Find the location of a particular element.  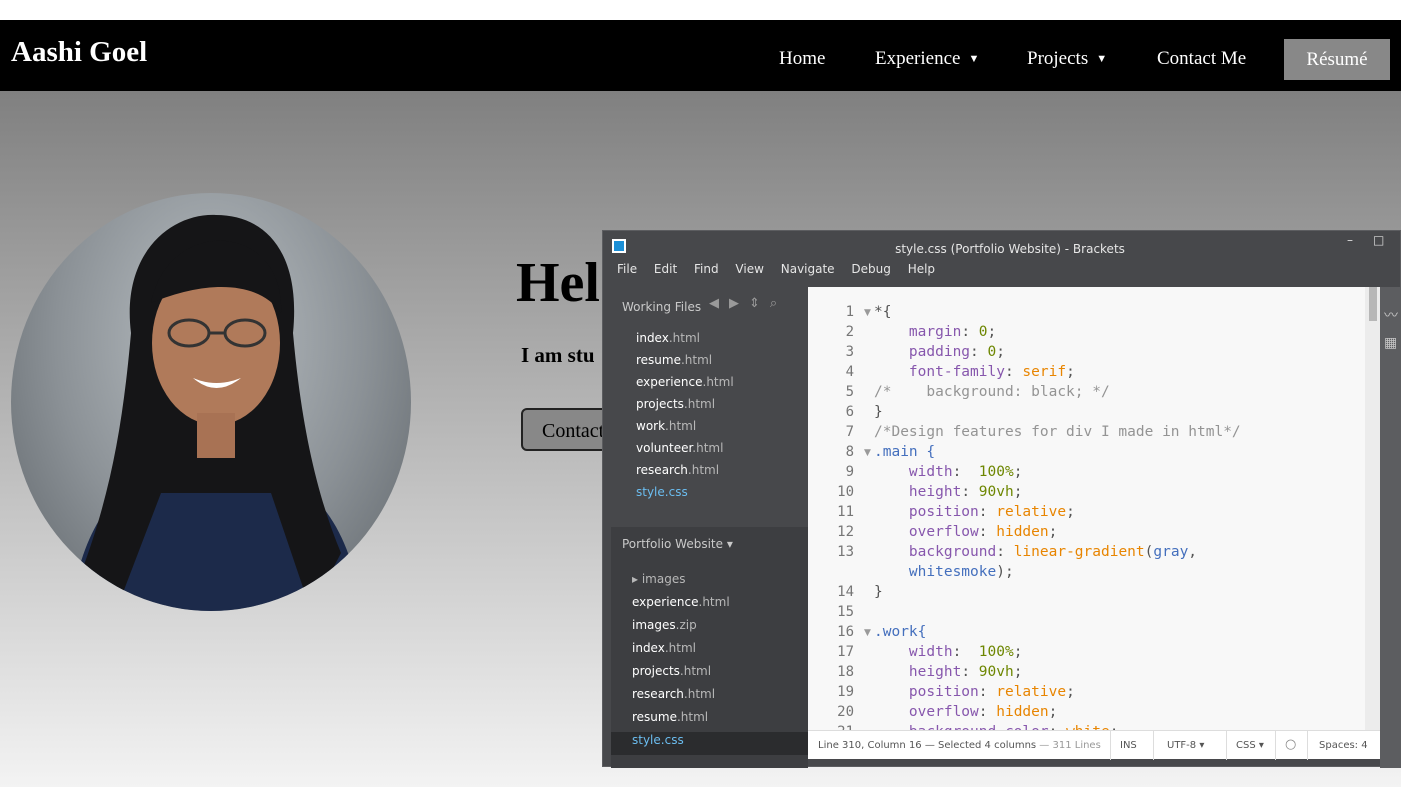

editor-scrollbar is located at coordinates (1372, 523).